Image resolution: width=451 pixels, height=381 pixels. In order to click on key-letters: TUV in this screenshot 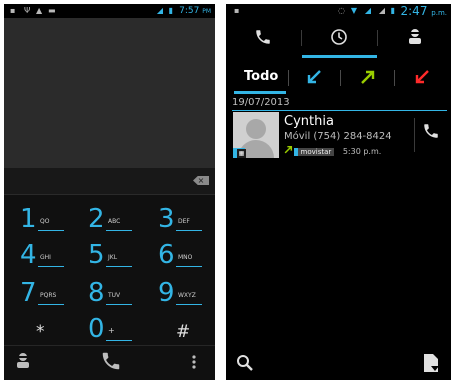, I will do `click(114, 295)`.